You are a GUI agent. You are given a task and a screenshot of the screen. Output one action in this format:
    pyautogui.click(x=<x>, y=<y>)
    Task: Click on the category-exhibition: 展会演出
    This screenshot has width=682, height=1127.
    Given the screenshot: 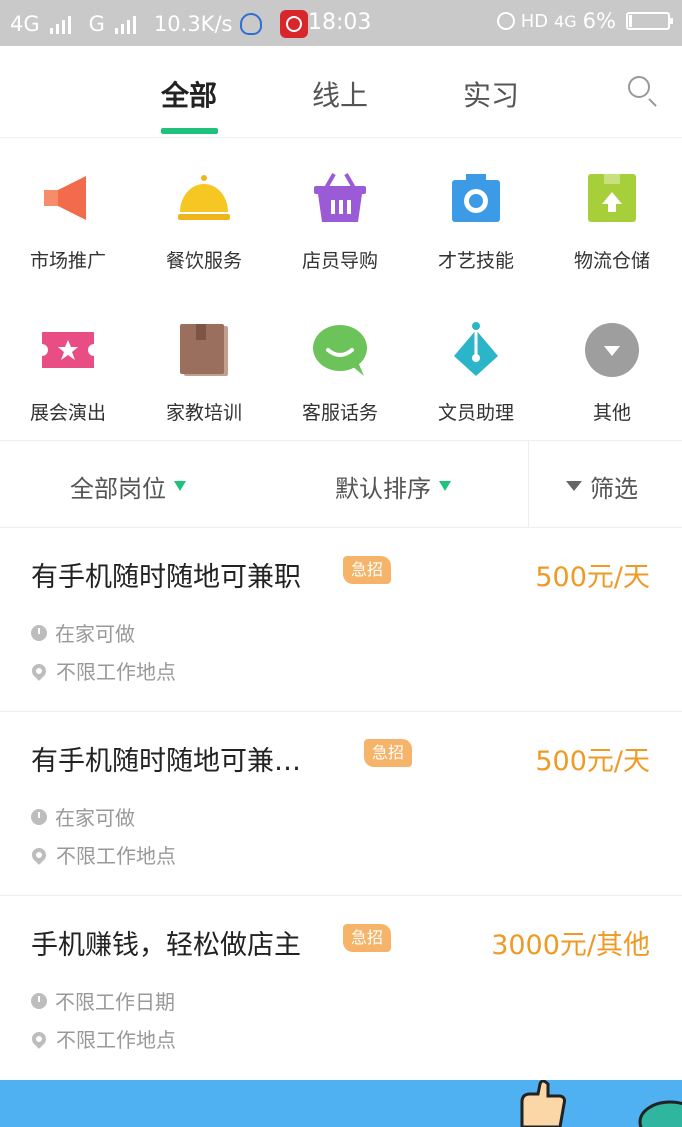 What is the action you would take?
    pyautogui.click(x=68, y=373)
    